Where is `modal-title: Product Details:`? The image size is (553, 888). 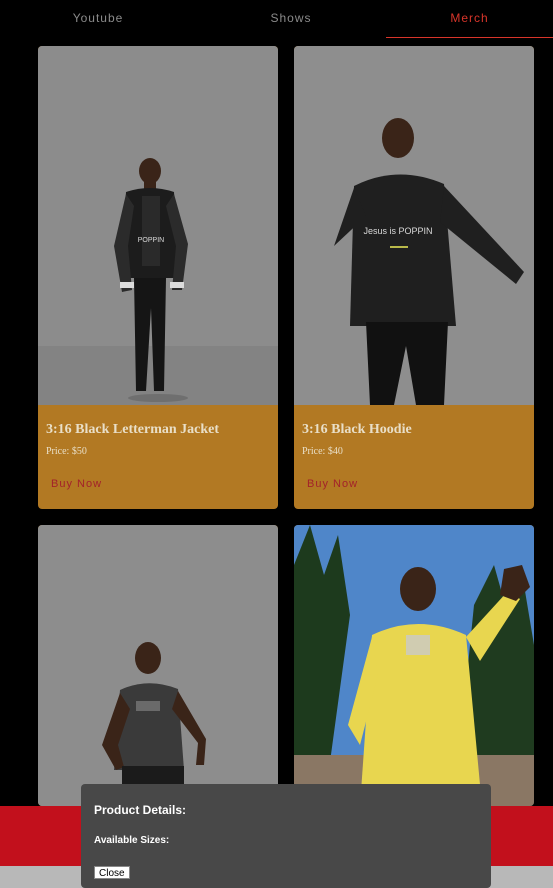 modal-title: Product Details: is located at coordinates (140, 810).